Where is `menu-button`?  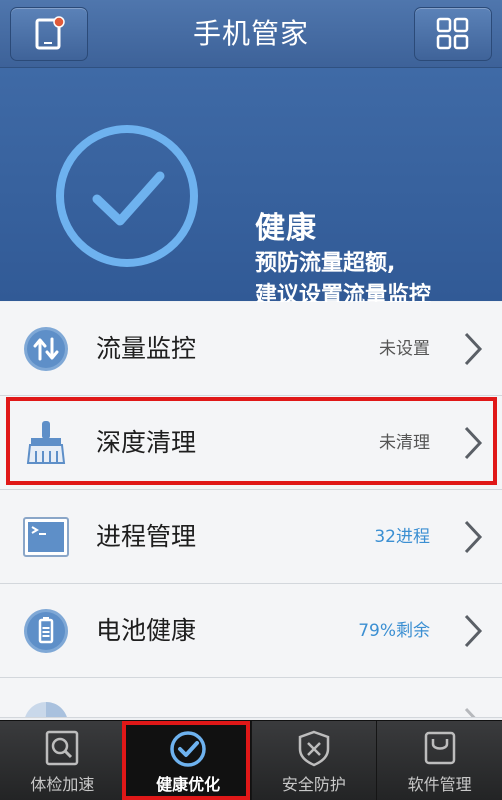 menu-button is located at coordinates (453, 34).